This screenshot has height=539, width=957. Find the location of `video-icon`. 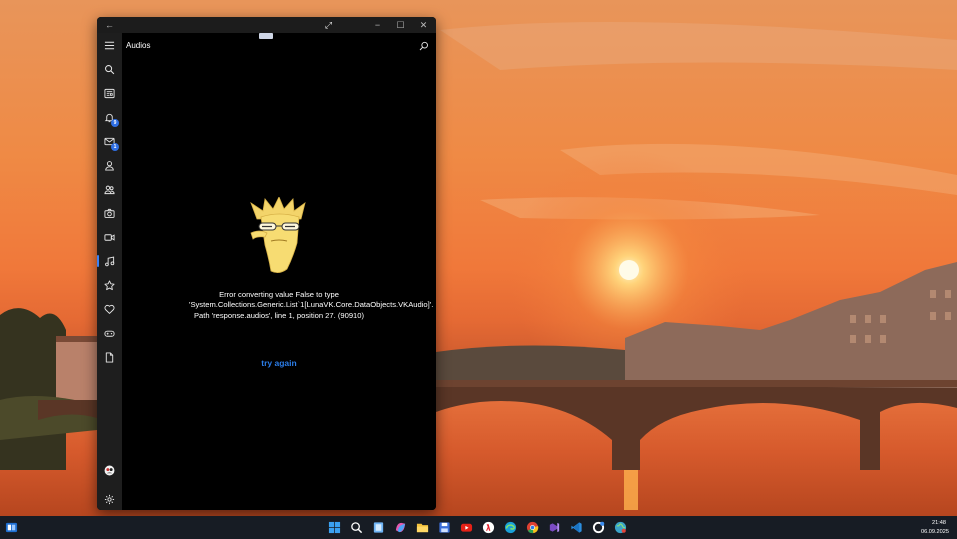

video-icon is located at coordinates (109, 237).